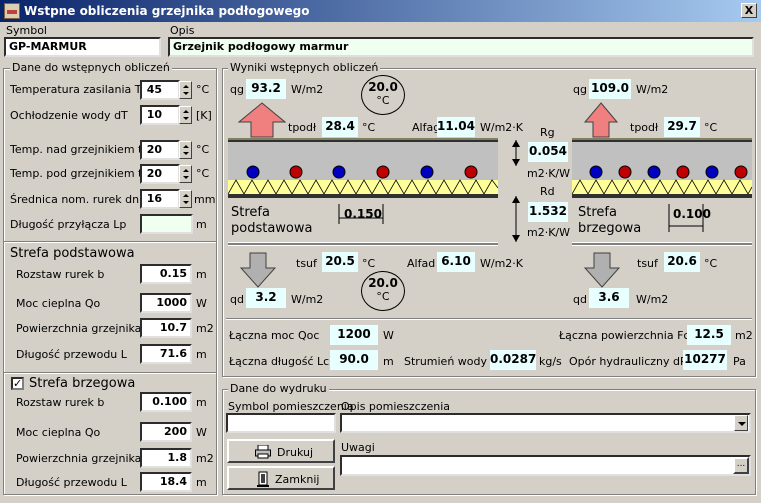  What do you see at coordinates (68, 224) in the screenshot?
I see `lp-label: Długość przyłącza Lp` at bounding box center [68, 224].